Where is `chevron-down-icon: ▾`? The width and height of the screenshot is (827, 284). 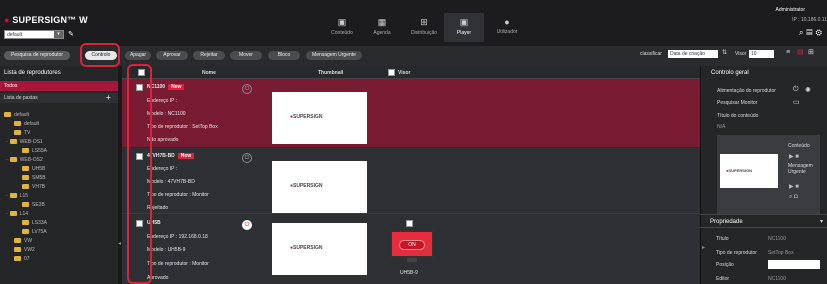 chevron-down-icon: ▾ is located at coordinates (821, 221).